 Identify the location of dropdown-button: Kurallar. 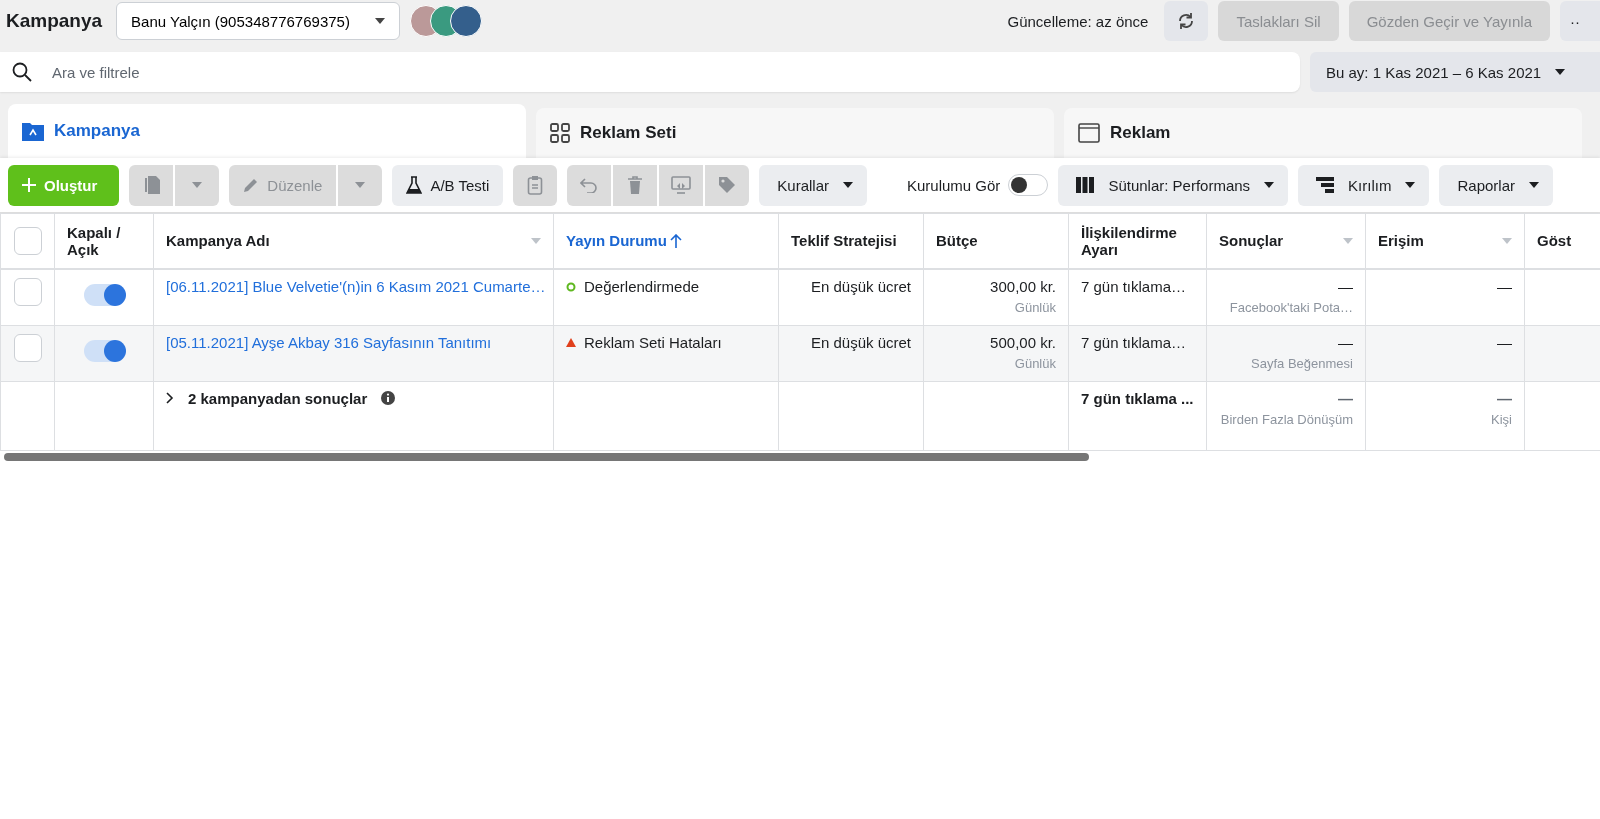
(813, 185).